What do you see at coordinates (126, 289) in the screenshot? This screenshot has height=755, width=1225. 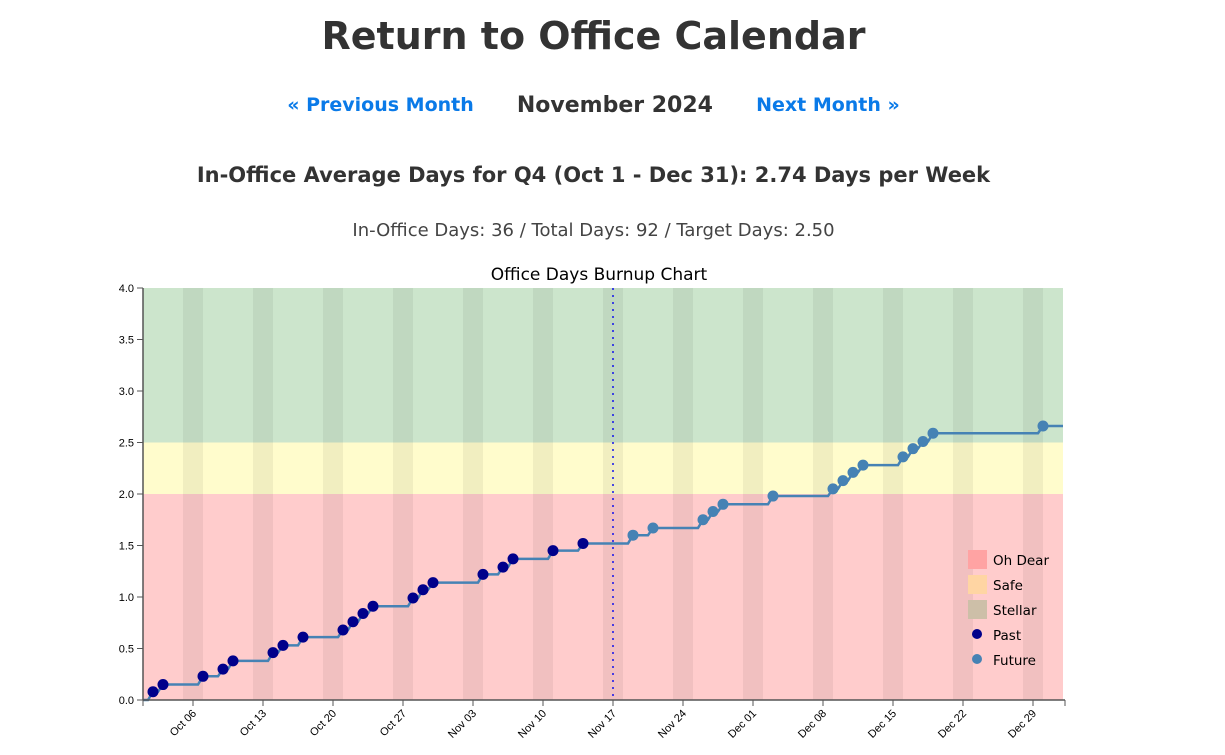 I see `y-tick-label: 4.0` at bounding box center [126, 289].